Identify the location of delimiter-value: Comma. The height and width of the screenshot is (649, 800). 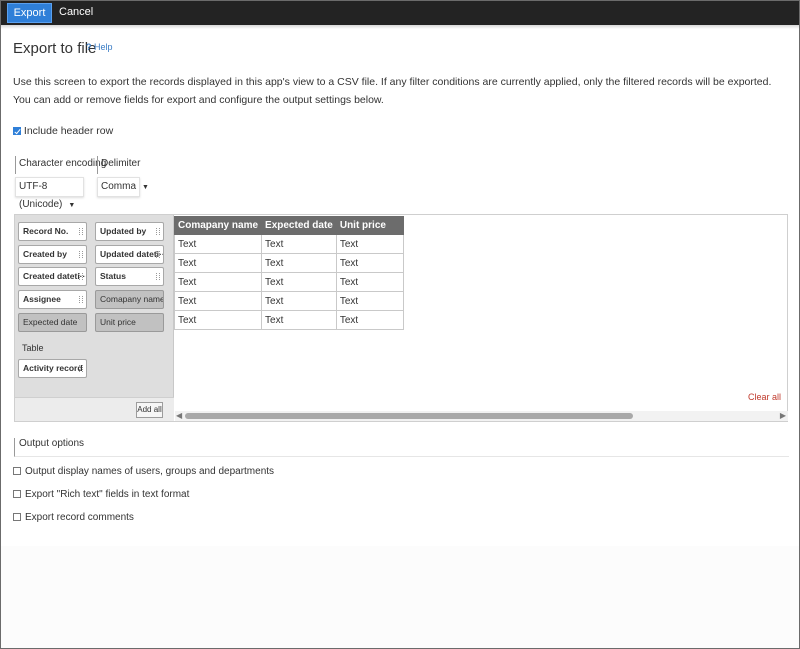
(119, 186).